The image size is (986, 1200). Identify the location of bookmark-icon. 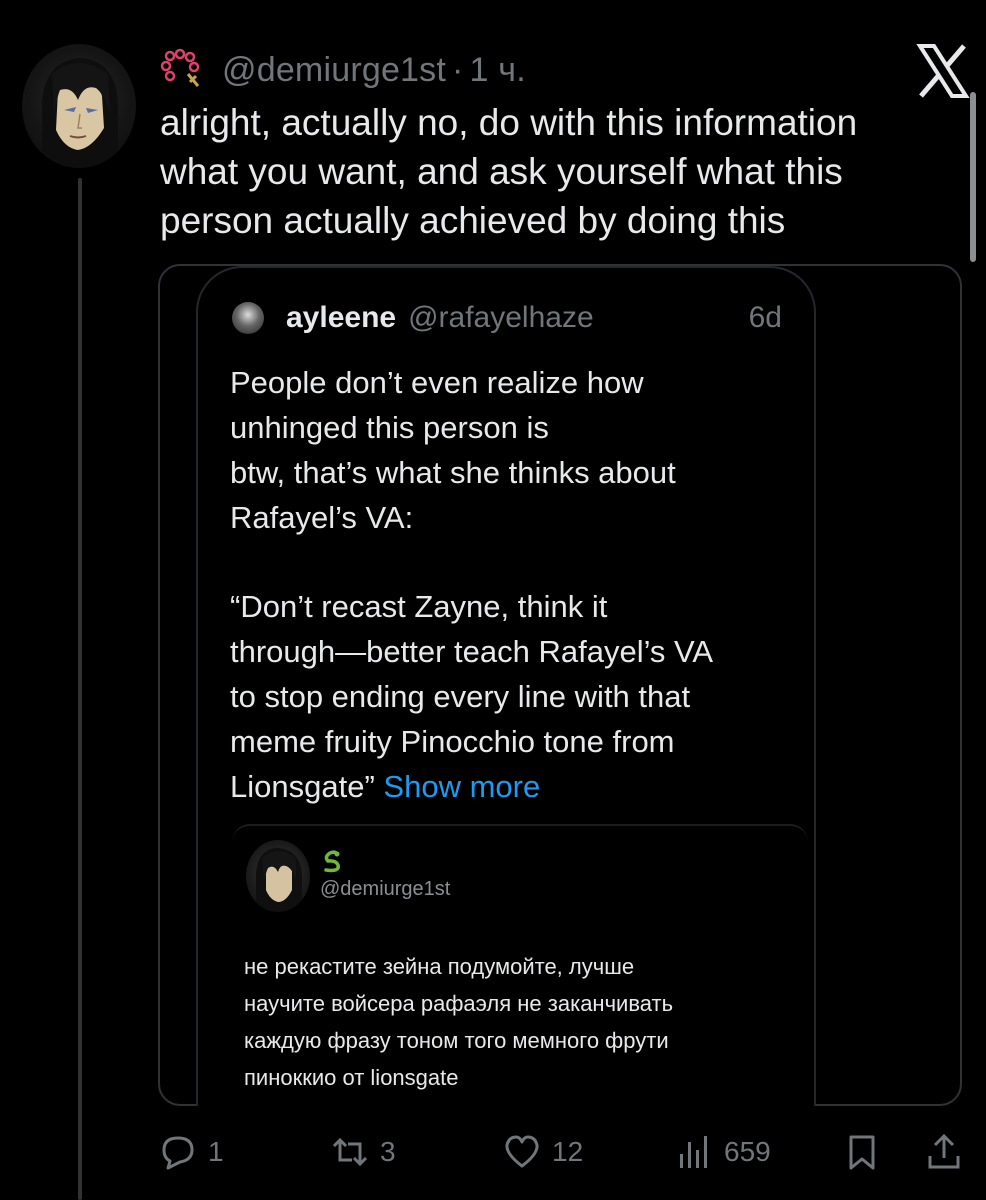
(862, 1152).